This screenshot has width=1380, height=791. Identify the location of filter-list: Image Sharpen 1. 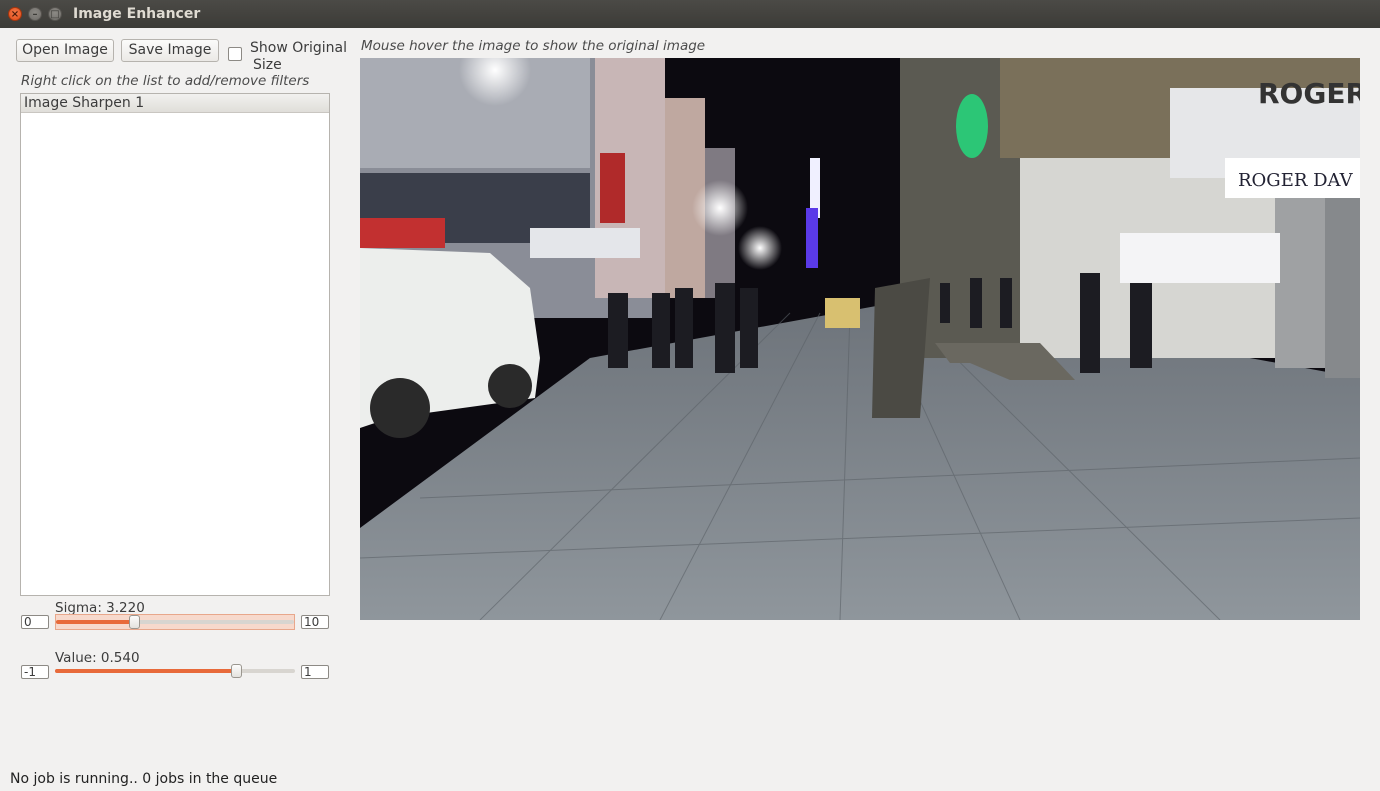
(175, 344).